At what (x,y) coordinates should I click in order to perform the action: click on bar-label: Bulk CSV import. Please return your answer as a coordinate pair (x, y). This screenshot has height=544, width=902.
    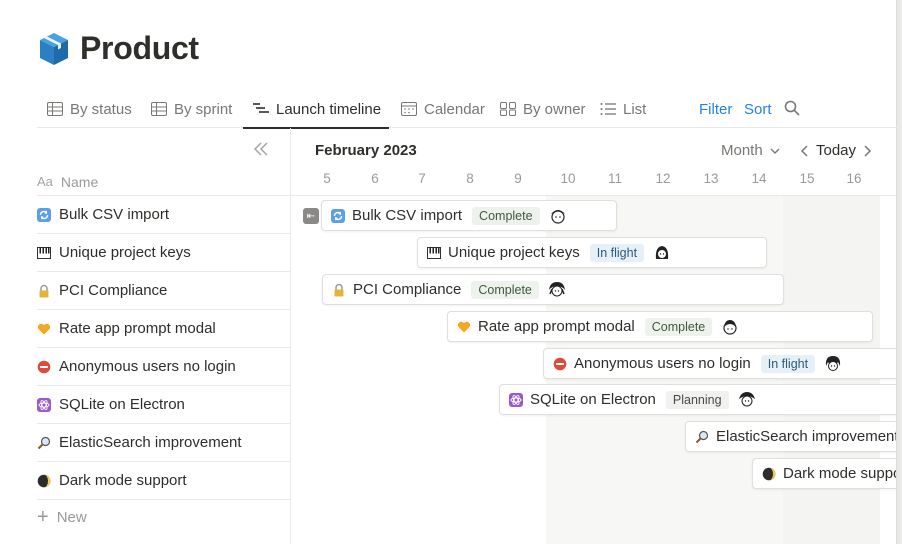
    Looking at the image, I should click on (407, 215).